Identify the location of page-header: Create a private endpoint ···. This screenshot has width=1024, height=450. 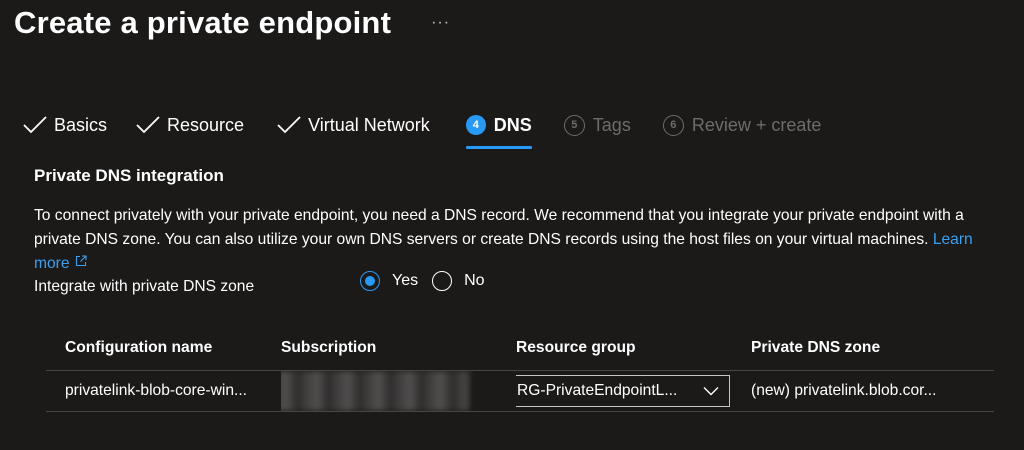
(234, 23).